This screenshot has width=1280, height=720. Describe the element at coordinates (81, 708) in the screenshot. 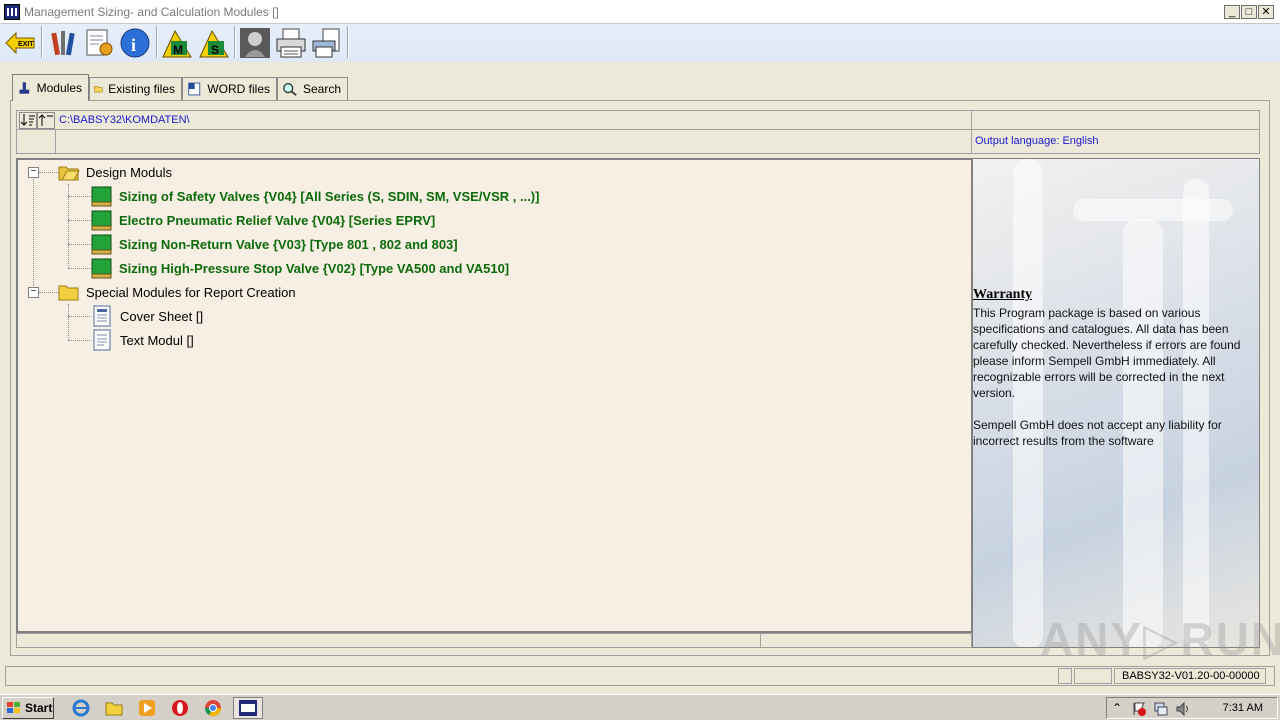

I see `internet-explorer-icon` at that location.